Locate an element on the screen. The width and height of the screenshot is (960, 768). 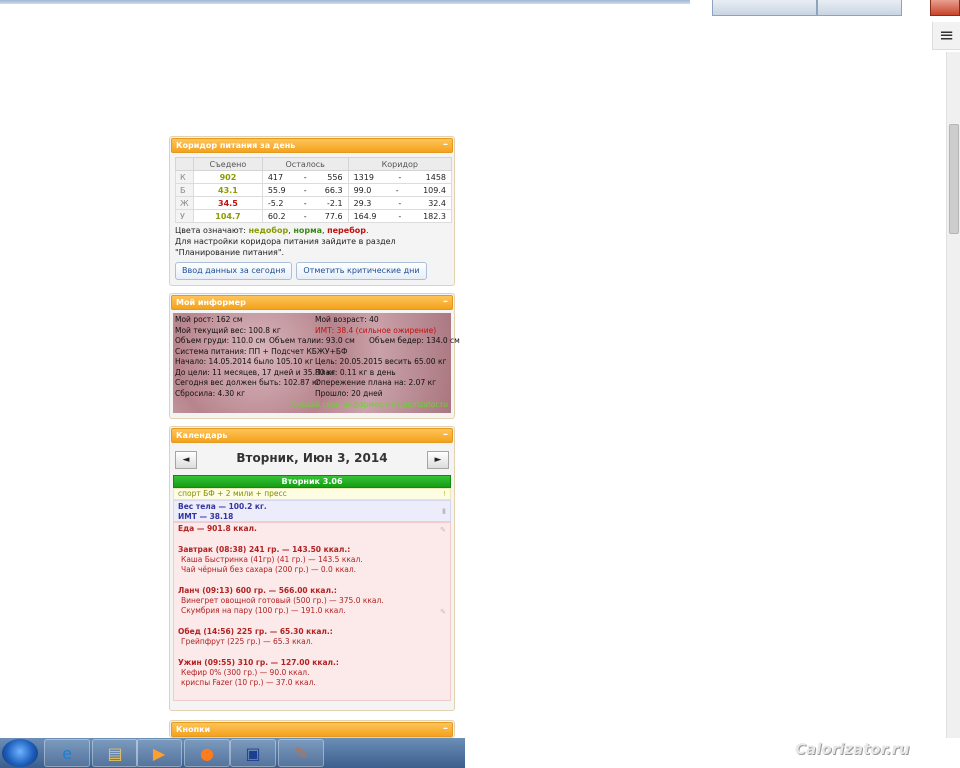
legend-prefix: Цвета означают: is located at coordinates (210, 230).